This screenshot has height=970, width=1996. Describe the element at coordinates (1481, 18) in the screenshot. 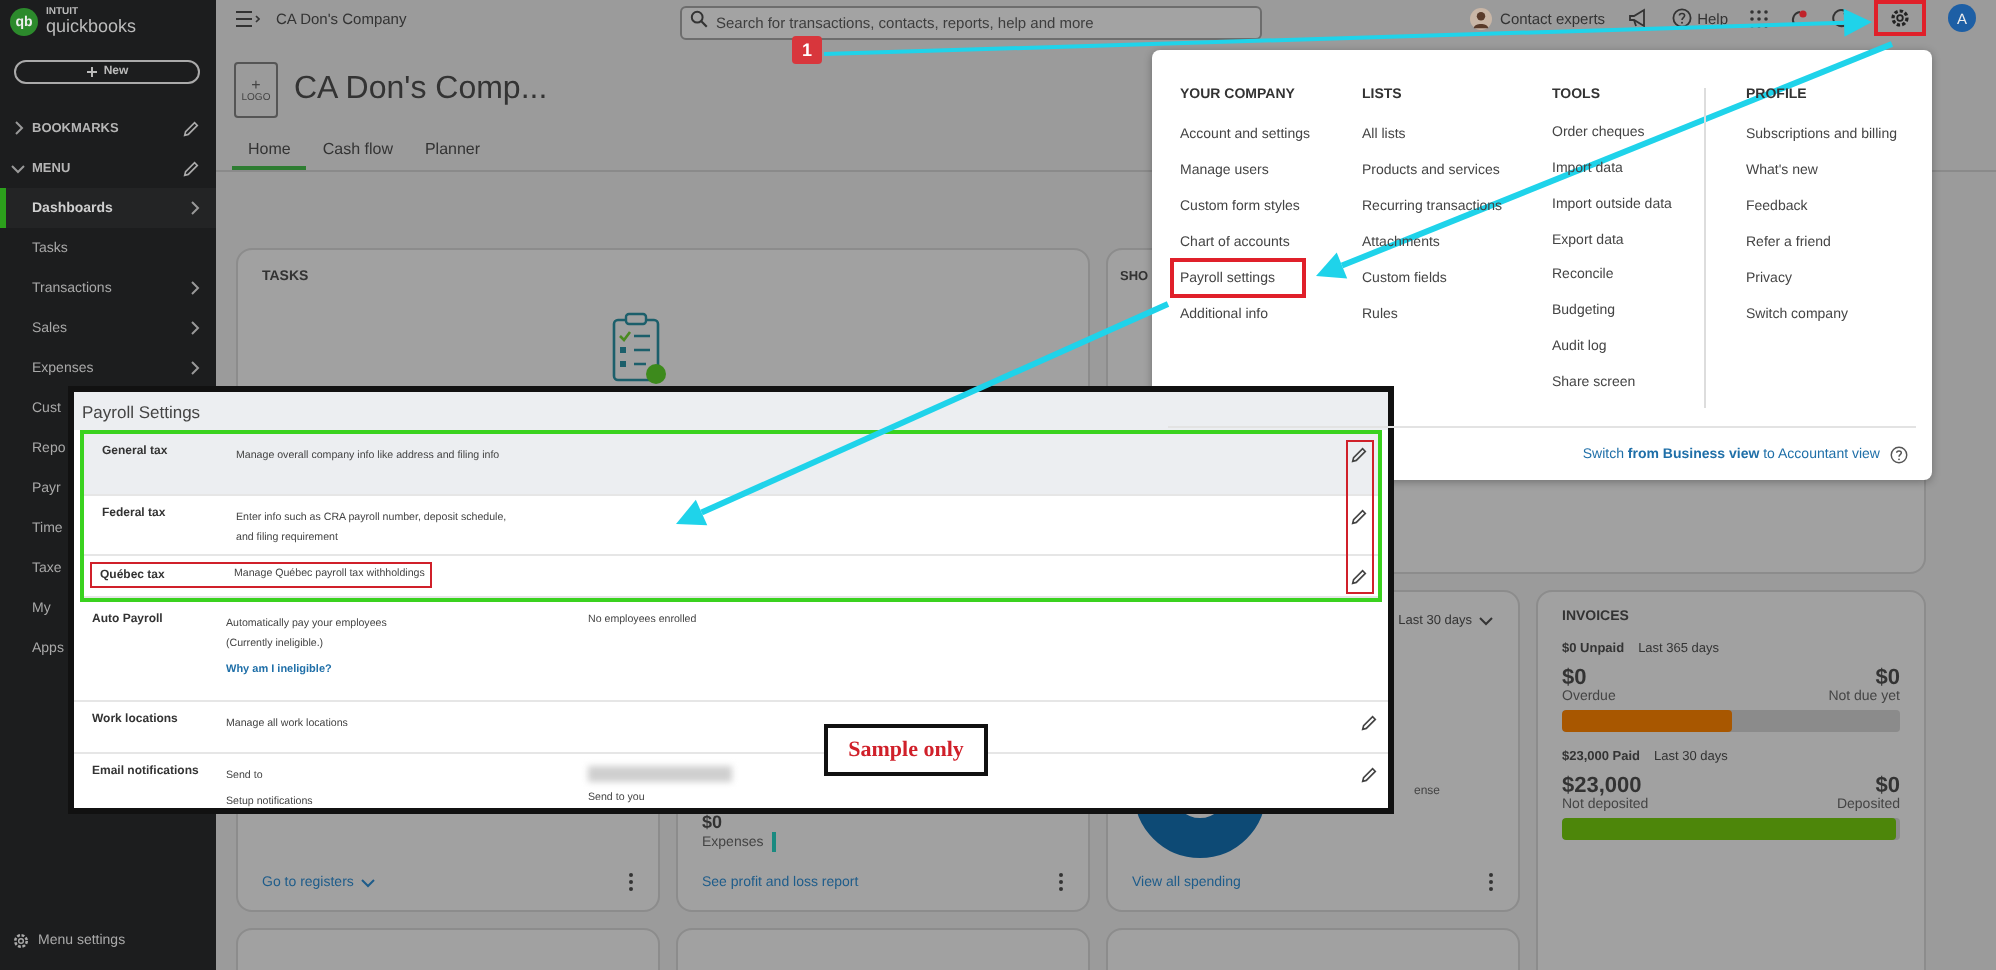

I see `avatar-icon` at that location.